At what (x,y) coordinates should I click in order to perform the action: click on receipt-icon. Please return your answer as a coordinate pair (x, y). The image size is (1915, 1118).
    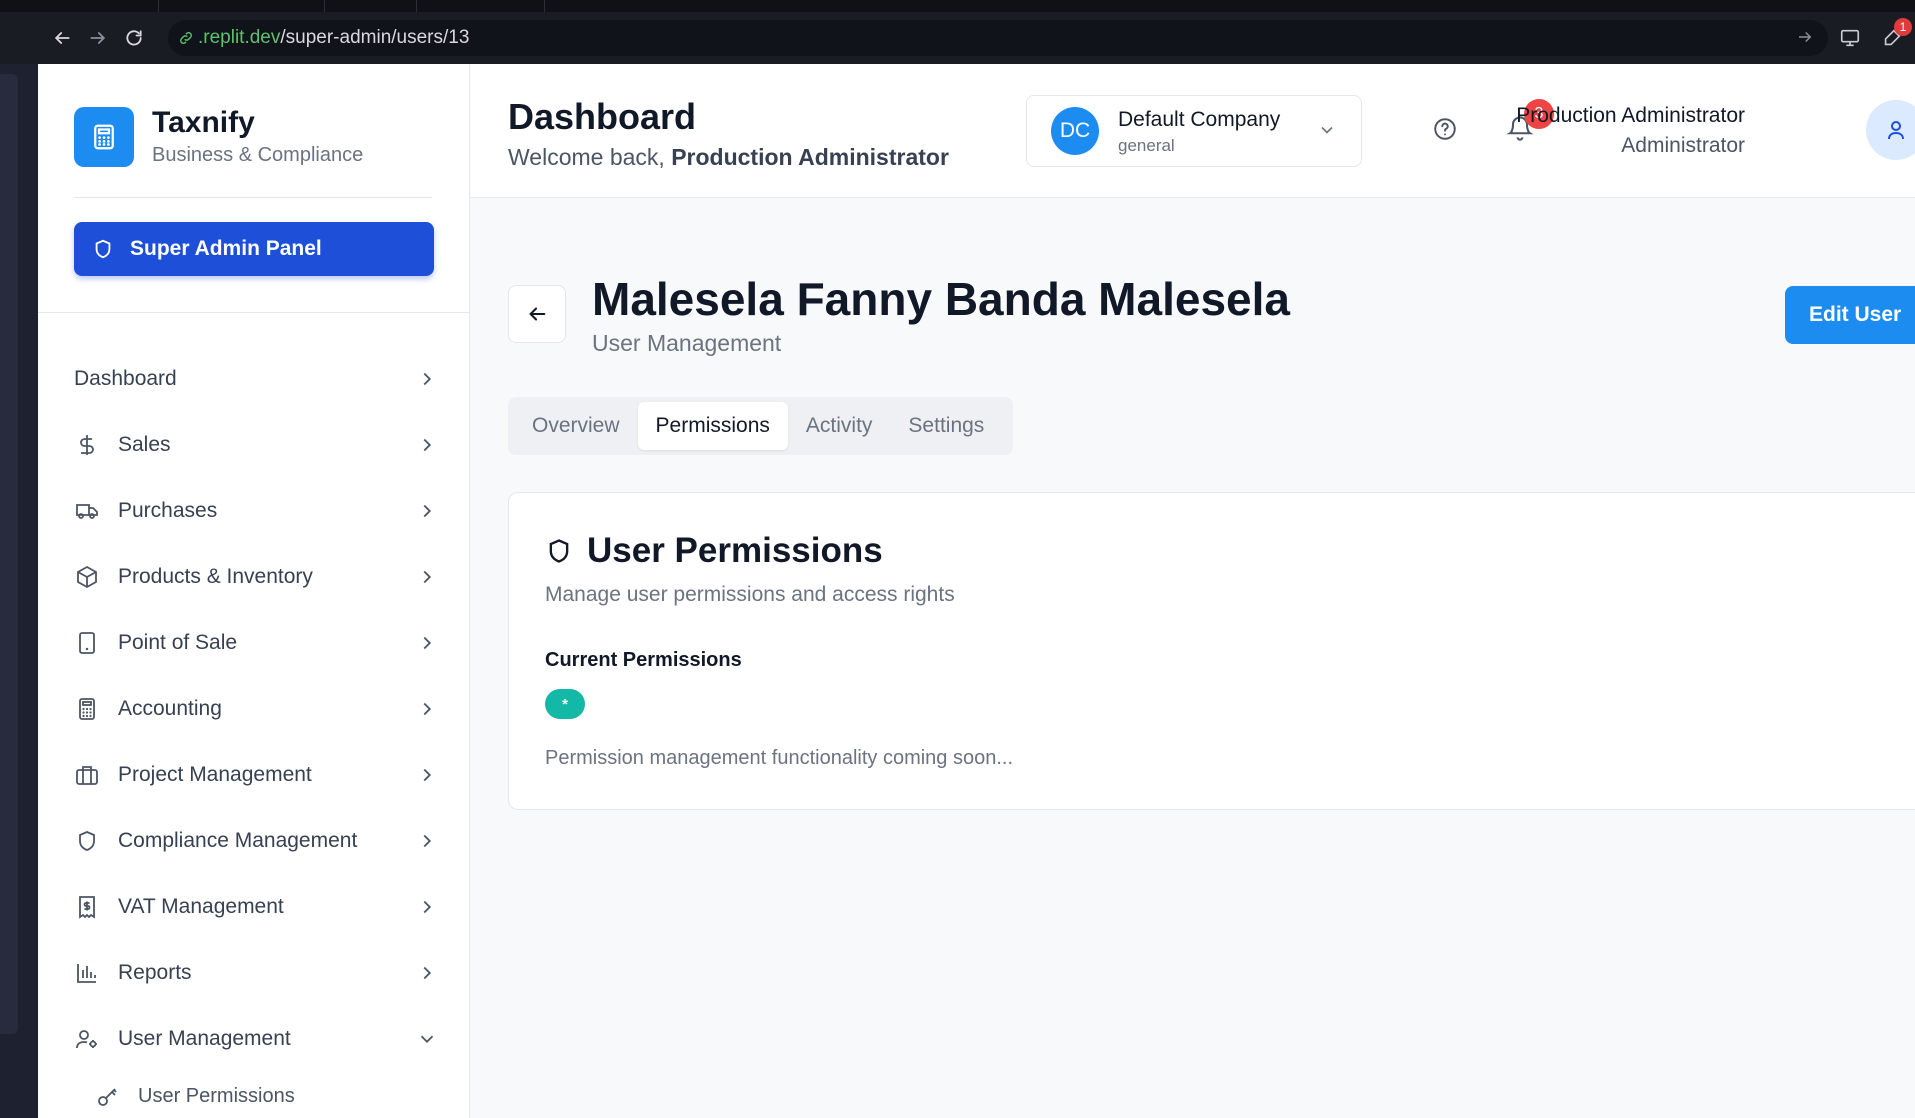
    Looking at the image, I should click on (87, 907).